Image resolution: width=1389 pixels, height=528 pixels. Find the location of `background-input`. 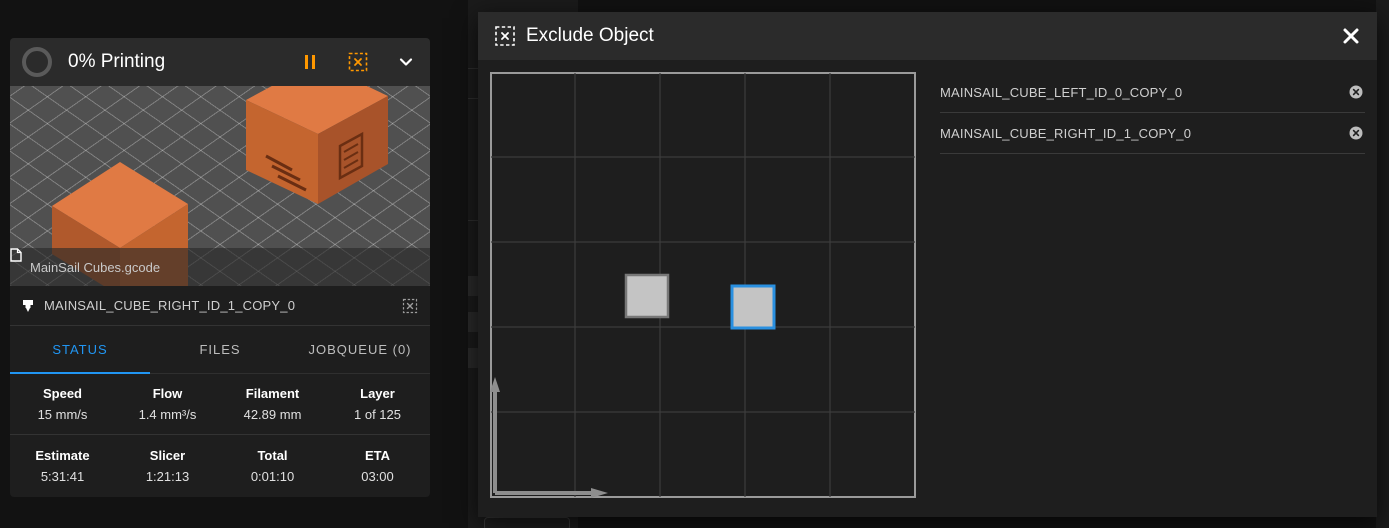

background-input is located at coordinates (527, 522).